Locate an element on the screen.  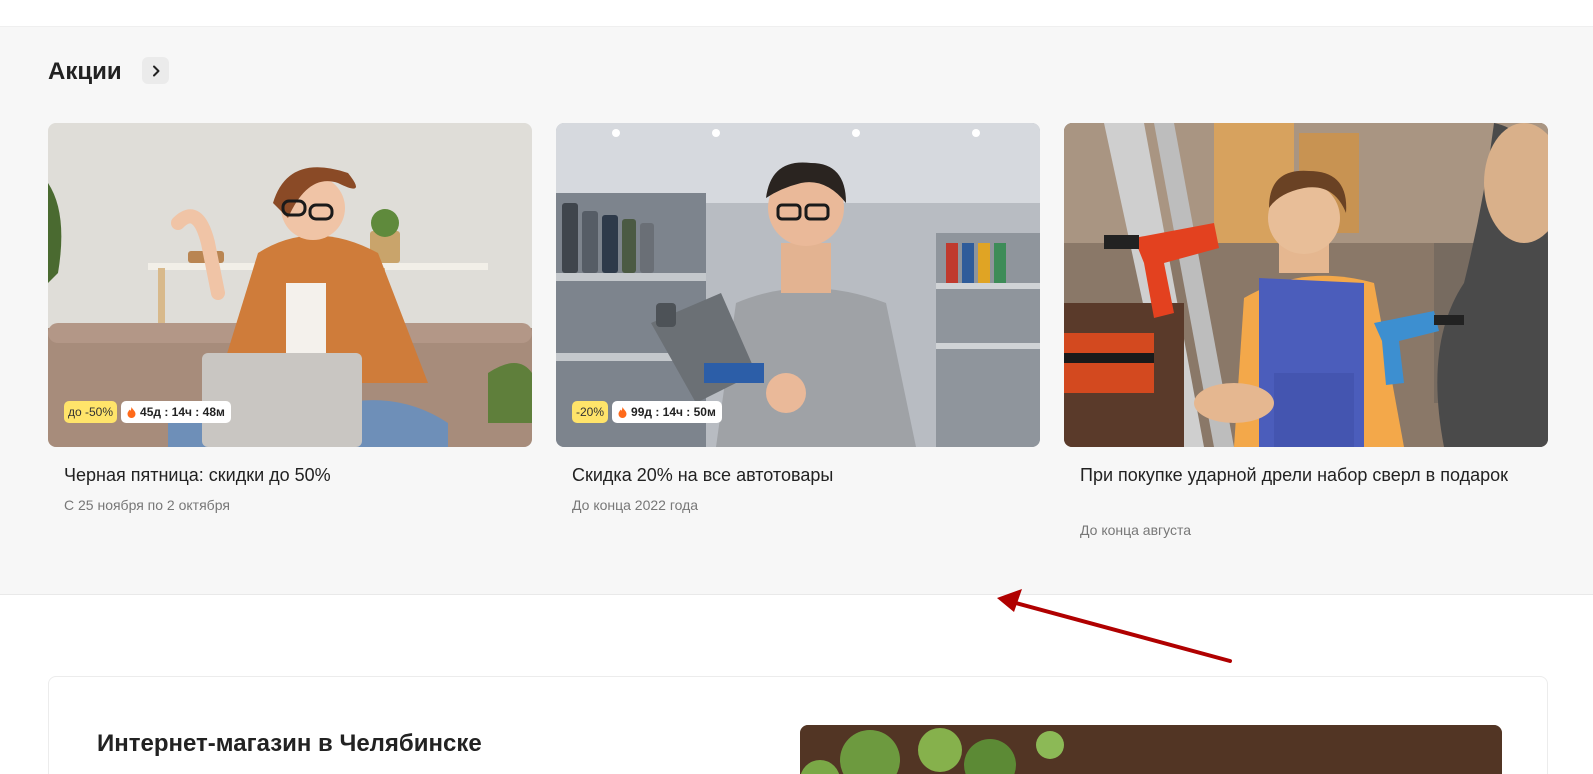
countdown-timer: 99д : 14ч : 50м is located at coordinates (667, 412).